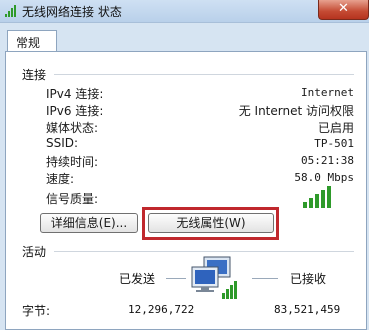 Image resolution: width=369 pixels, height=330 pixels. Describe the element at coordinates (184, 37) in the screenshot. I see `tab-strip: 常规` at that location.